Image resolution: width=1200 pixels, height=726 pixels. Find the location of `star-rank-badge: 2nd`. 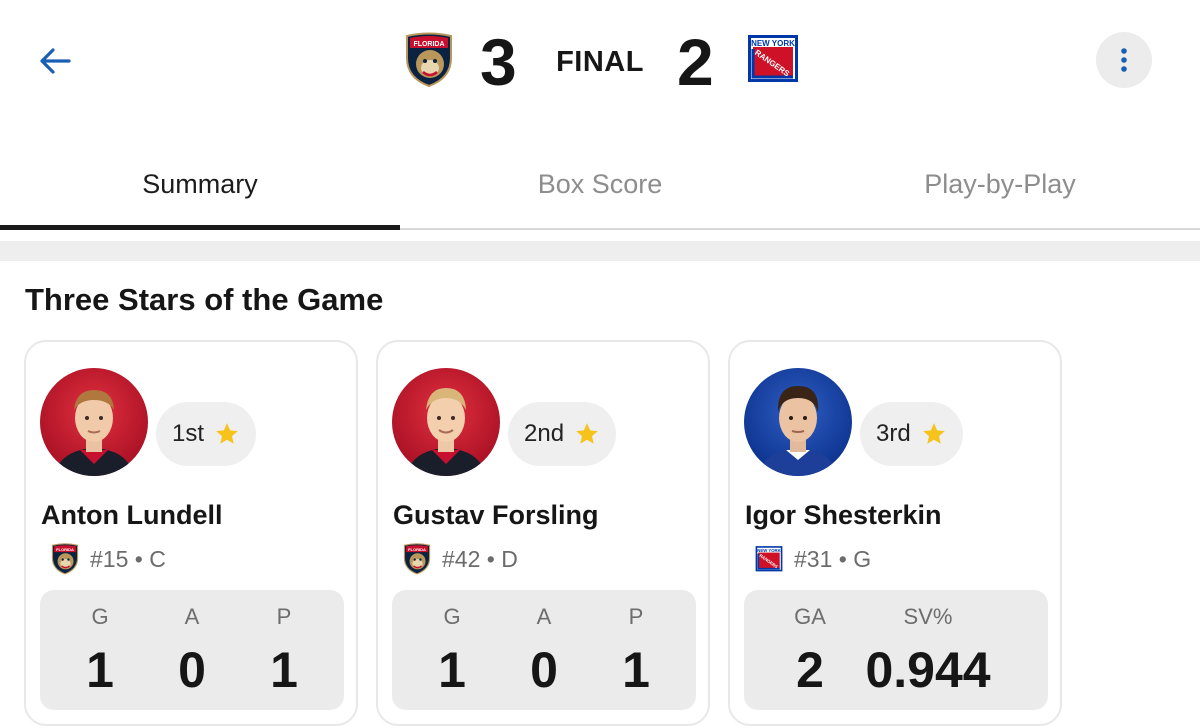

star-rank-badge: 2nd is located at coordinates (562, 434).